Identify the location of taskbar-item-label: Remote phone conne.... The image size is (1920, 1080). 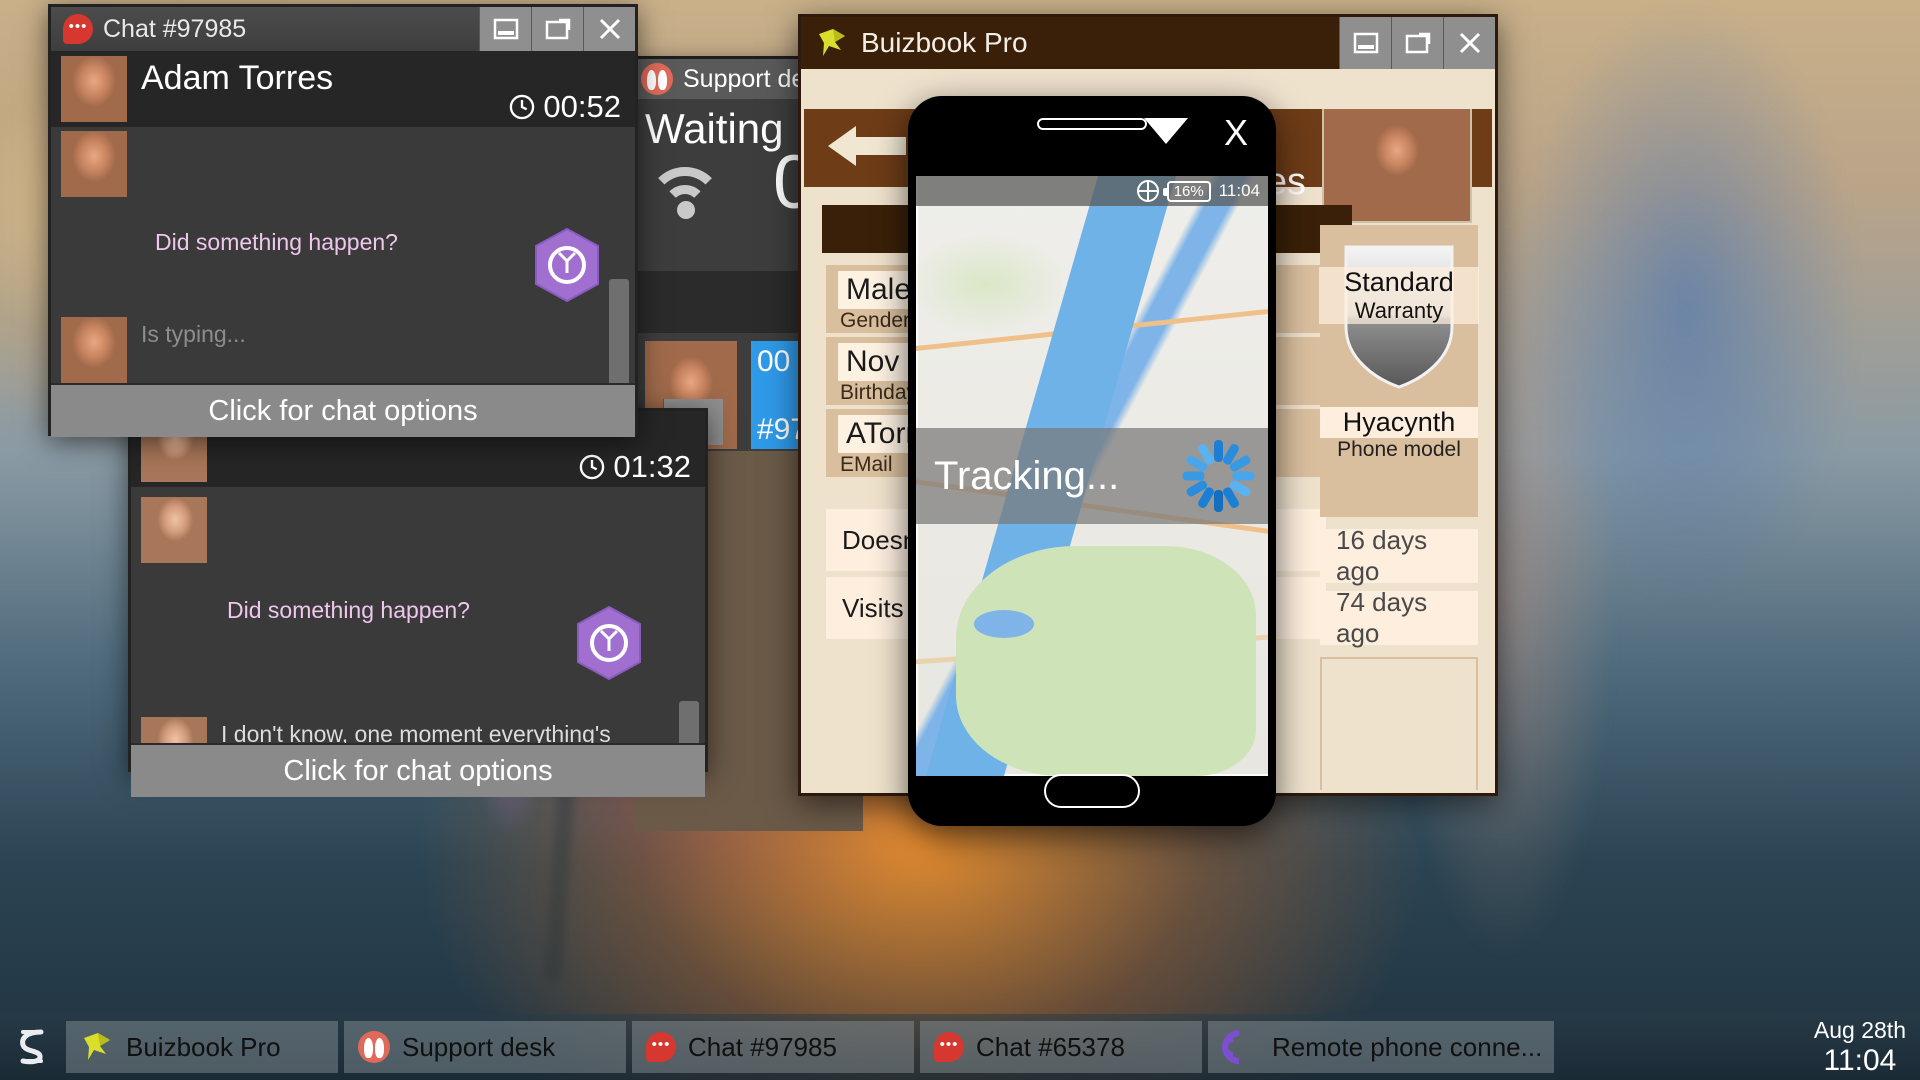
(1406, 1046).